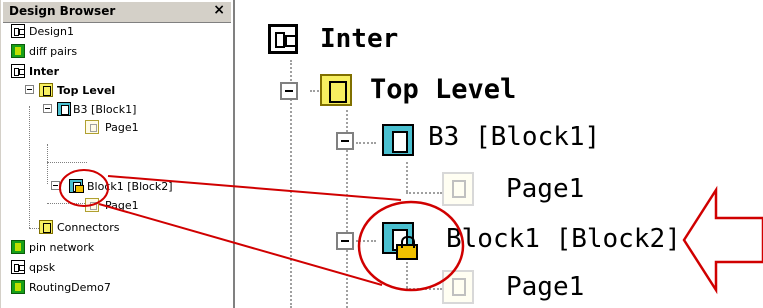  I want to click on tree-item-label: B3 [Block1], so click(105, 109).